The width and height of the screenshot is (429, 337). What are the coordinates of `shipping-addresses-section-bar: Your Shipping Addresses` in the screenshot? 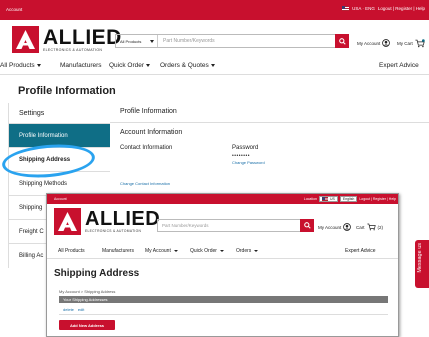 It's located at (223, 299).